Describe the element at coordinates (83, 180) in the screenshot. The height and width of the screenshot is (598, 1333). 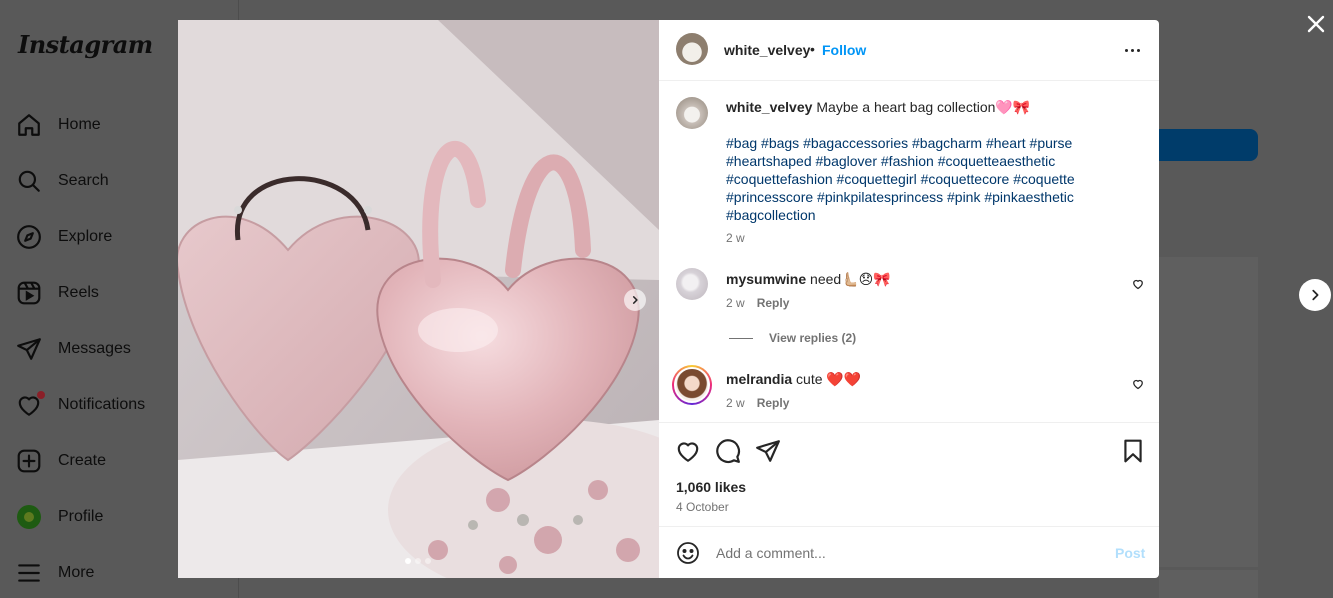
I see `sidebar-item-label: Search` at that location.